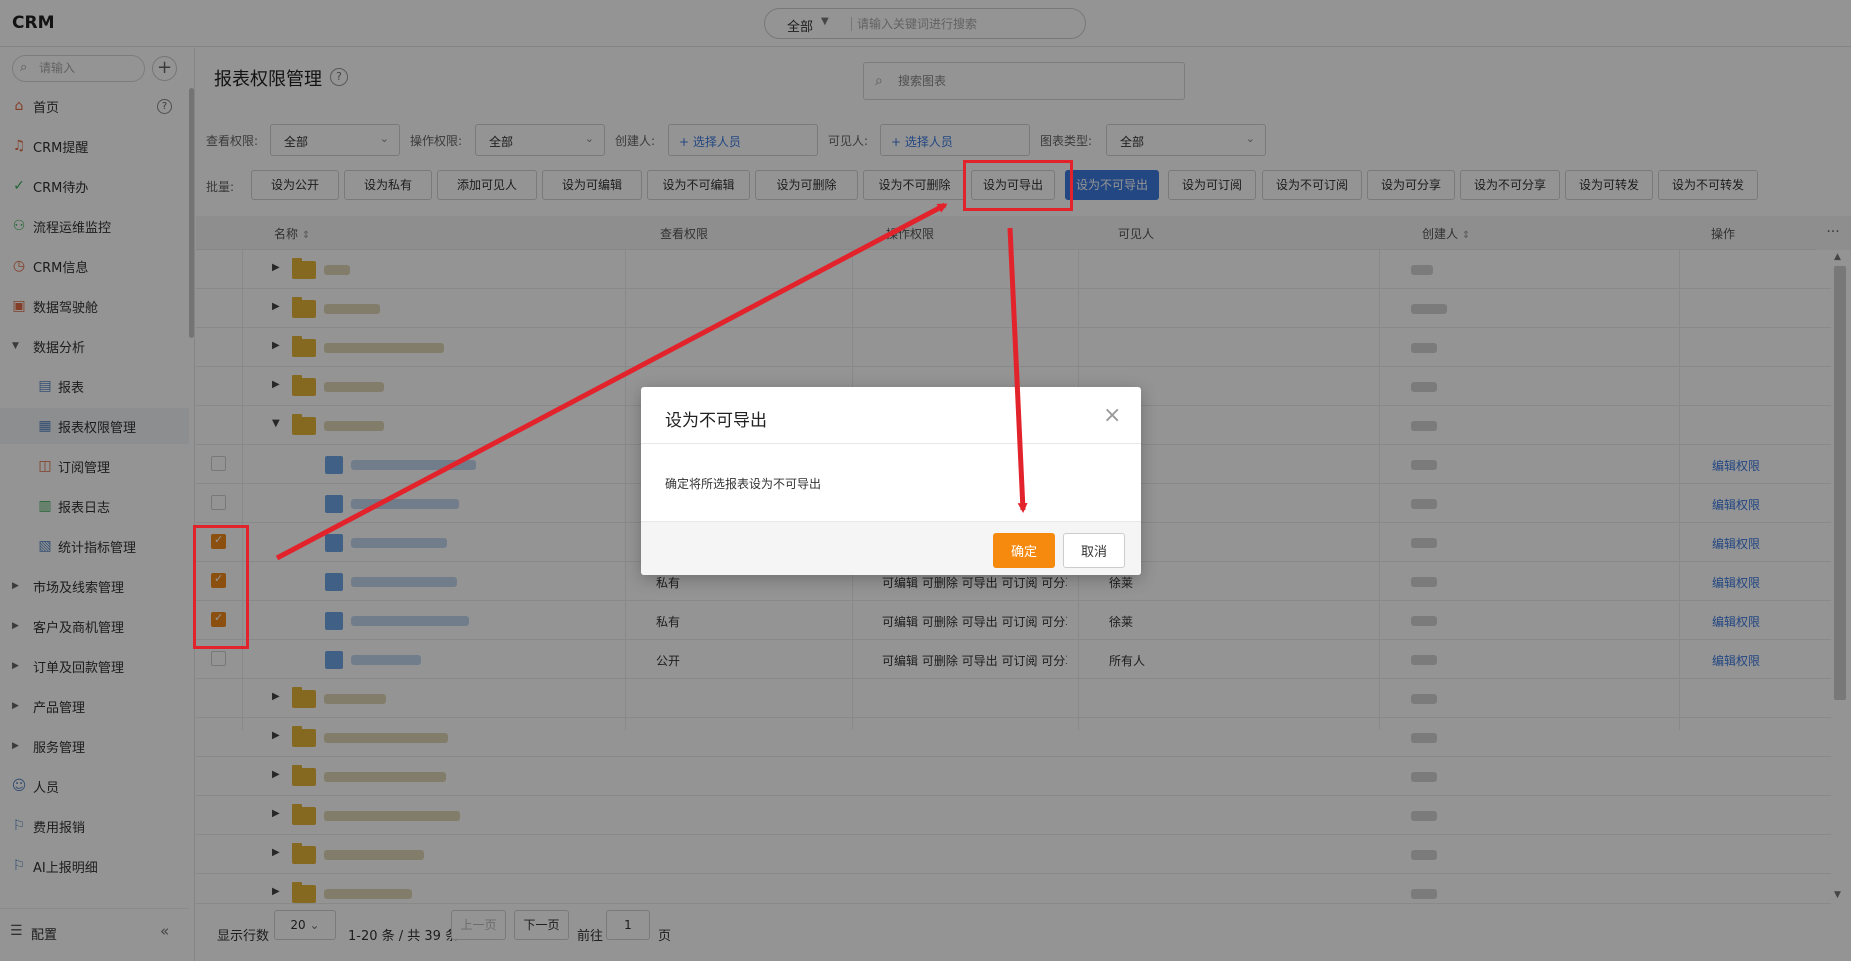 The image size is (1851, 961). Describe the element at coordinates (1112, 415) in the screenshot. I see `close-icon: ×` at that location.